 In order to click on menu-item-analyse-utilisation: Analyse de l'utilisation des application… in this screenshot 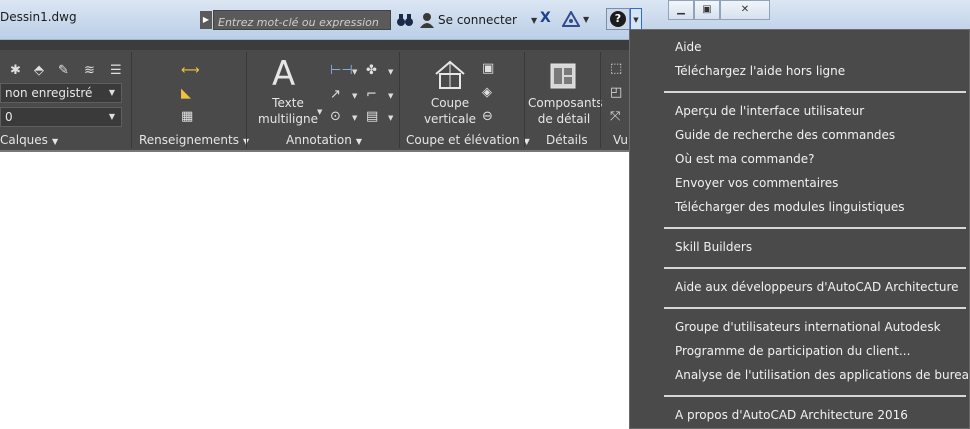, I will do `click(822, 375)`.